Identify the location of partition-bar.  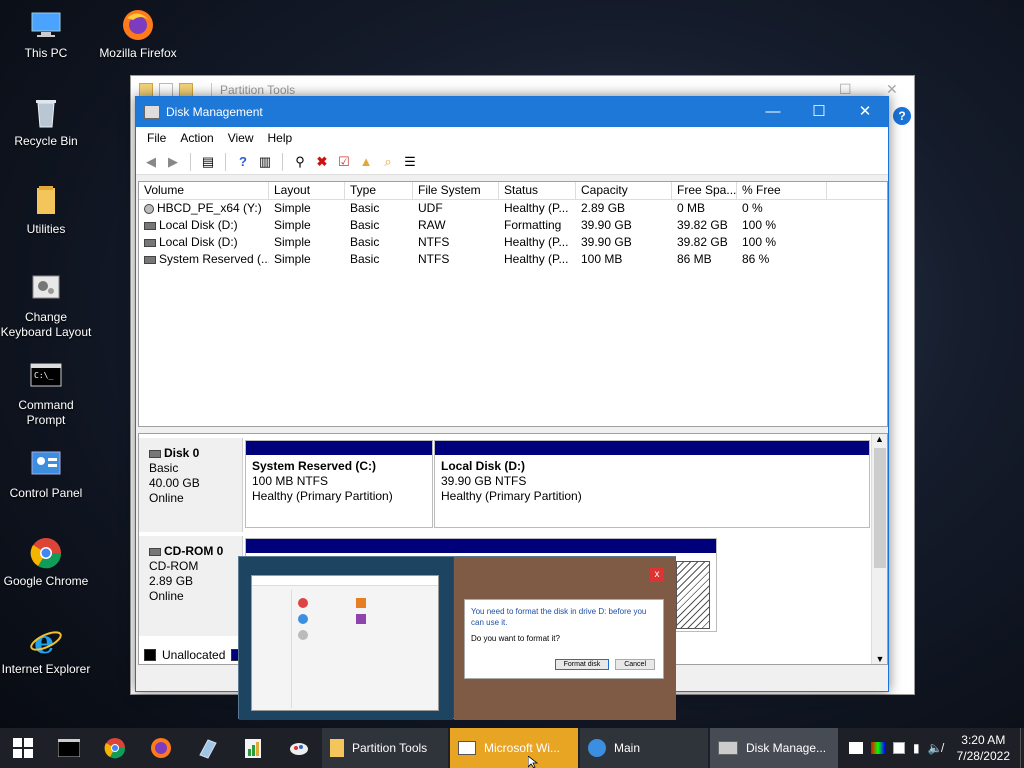
(339, 448).